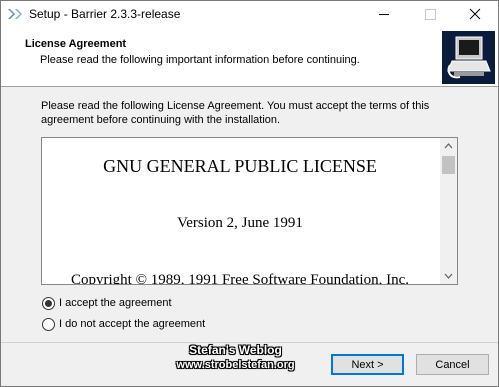 The height and width of the screenshot is (387, 499). I want to click on scroll-down-button, so click(448, 276).